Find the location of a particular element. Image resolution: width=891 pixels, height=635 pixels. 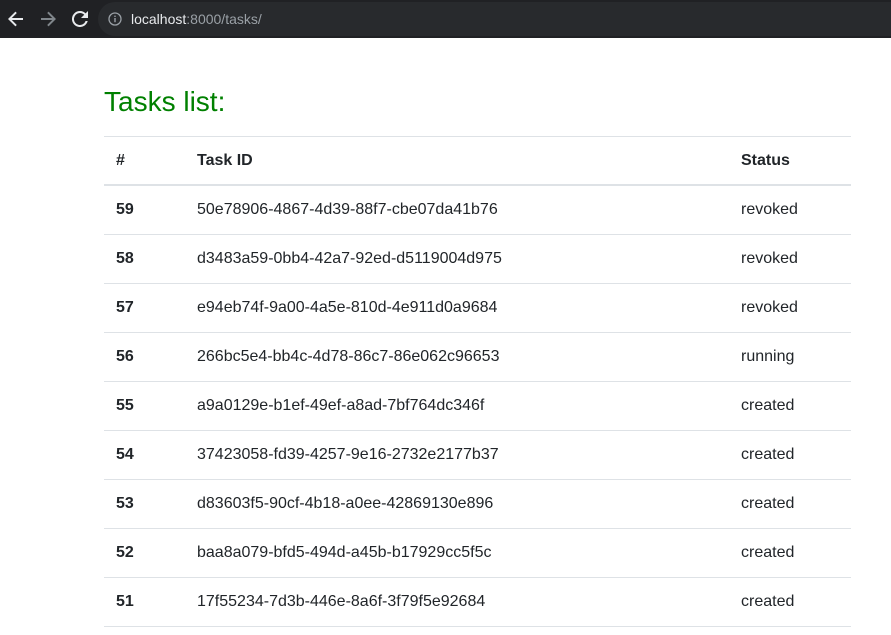

forward-button is located at coordinates (48, 19).